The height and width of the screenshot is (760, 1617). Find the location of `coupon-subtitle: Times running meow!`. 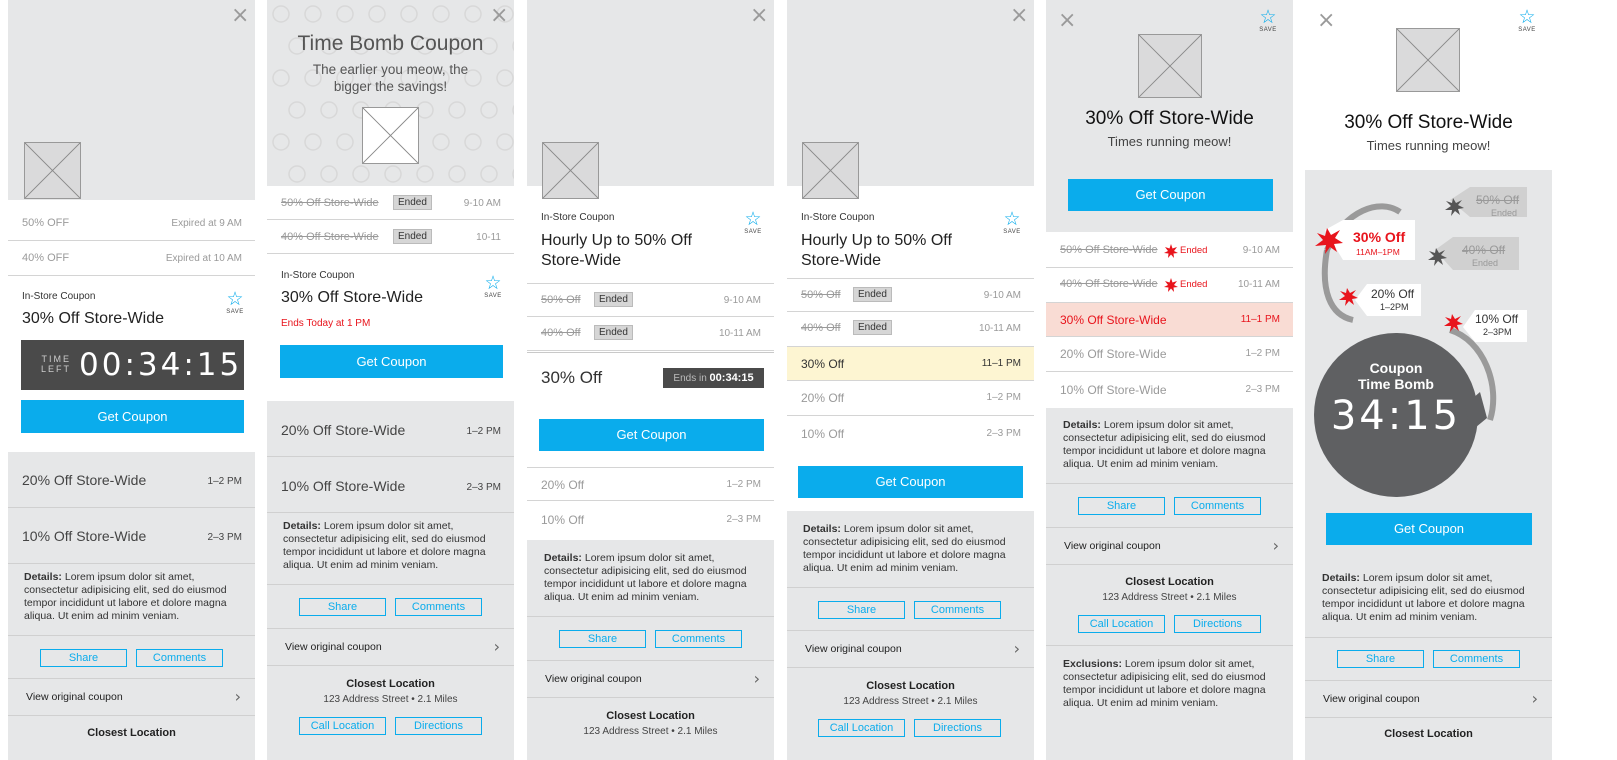

coupon-subtitle: Times running meow! is located at coordinates (1169, 141).